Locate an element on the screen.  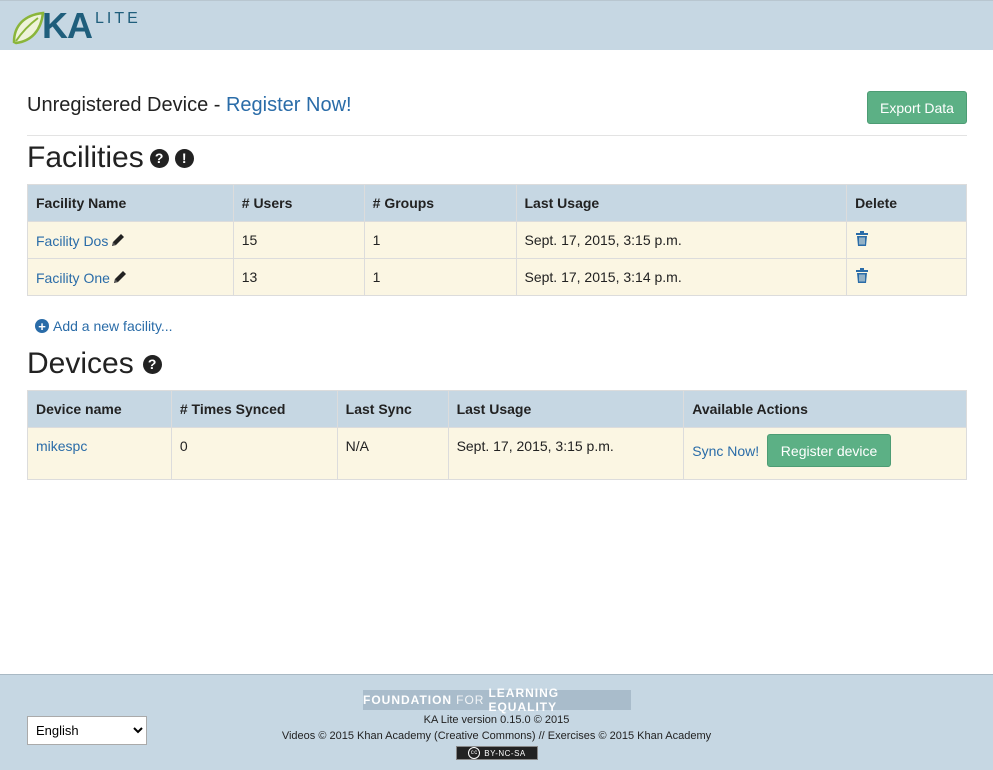
plus-circle-icon: + is located at coordinates (42, 326).